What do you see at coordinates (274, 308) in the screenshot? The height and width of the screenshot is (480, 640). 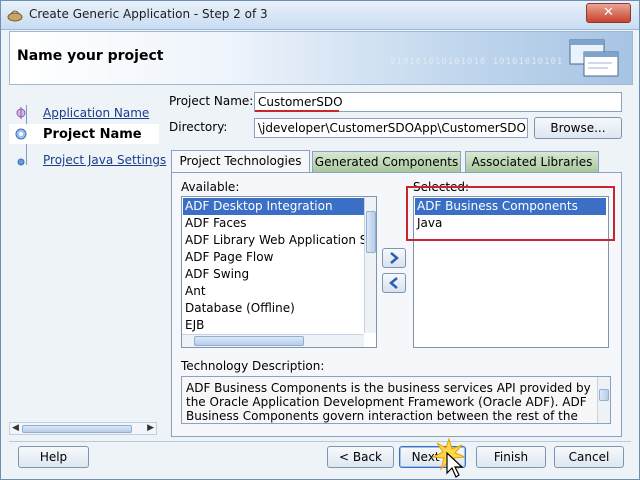 I see `list-item: Database (Offline)` at bounding box center [274, 308].